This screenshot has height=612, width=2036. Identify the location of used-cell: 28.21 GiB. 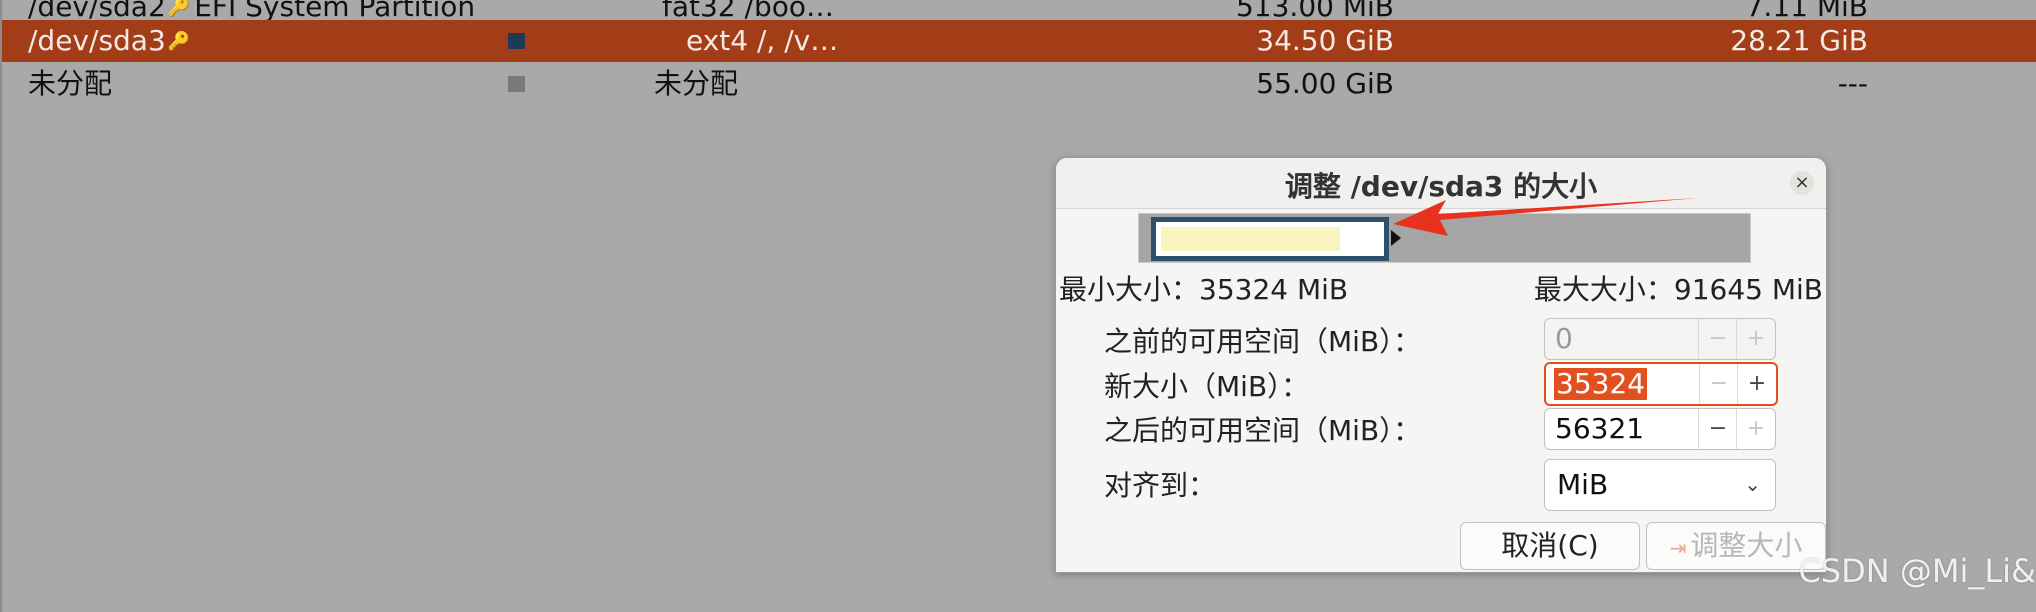
(1799, 40).